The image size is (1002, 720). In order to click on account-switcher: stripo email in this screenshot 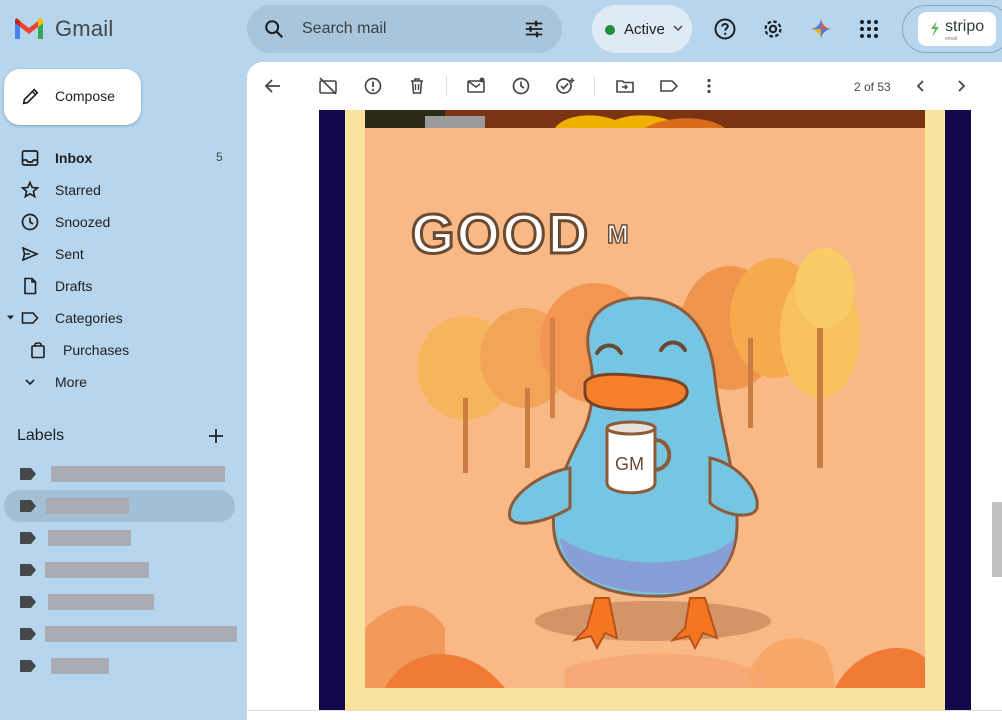, I will do `click(952, 29)`.